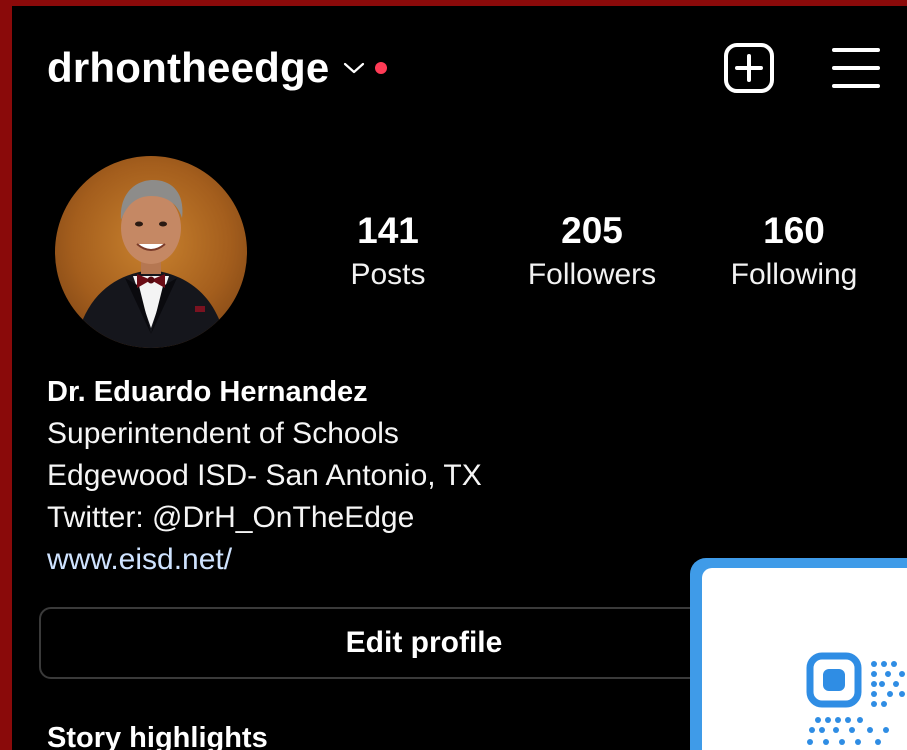 The height and width of the screenshot is (750, 907). Describe the element at coordinates (381, 68) in the screenshot. I see `notification-dot` at that location.